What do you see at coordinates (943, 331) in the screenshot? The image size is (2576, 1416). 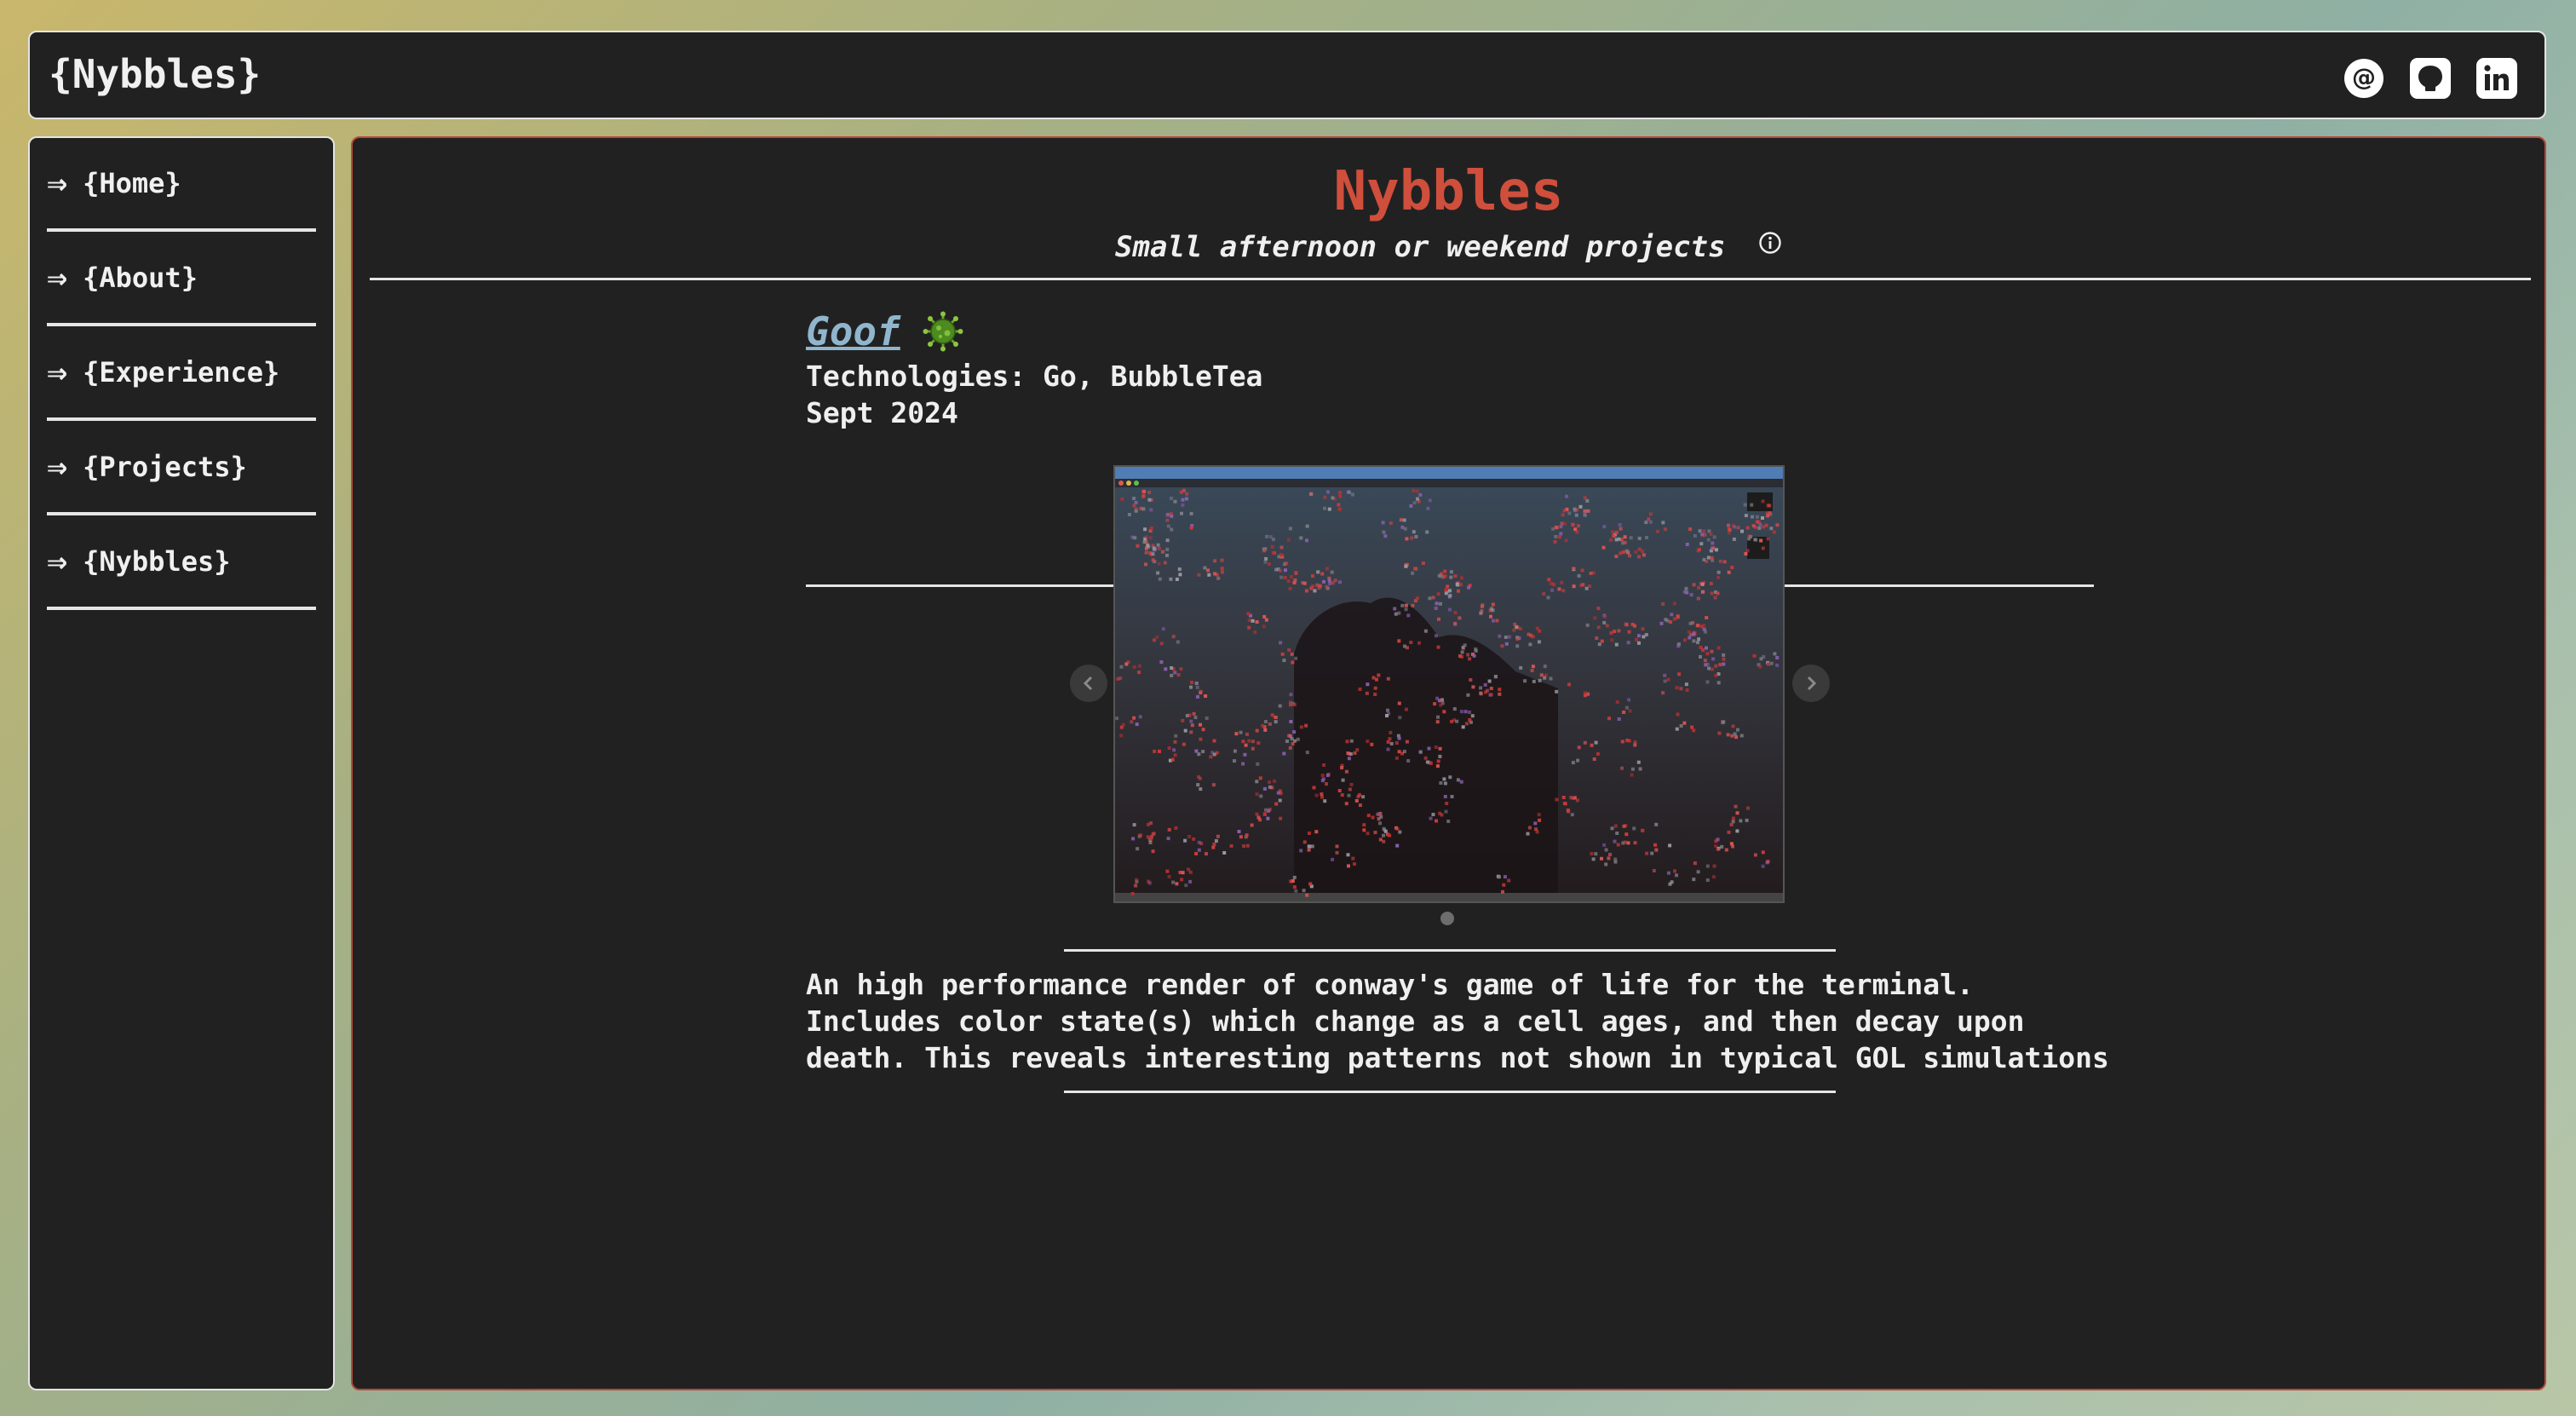 I see `virus-icon` at bounding box center [943, 331].